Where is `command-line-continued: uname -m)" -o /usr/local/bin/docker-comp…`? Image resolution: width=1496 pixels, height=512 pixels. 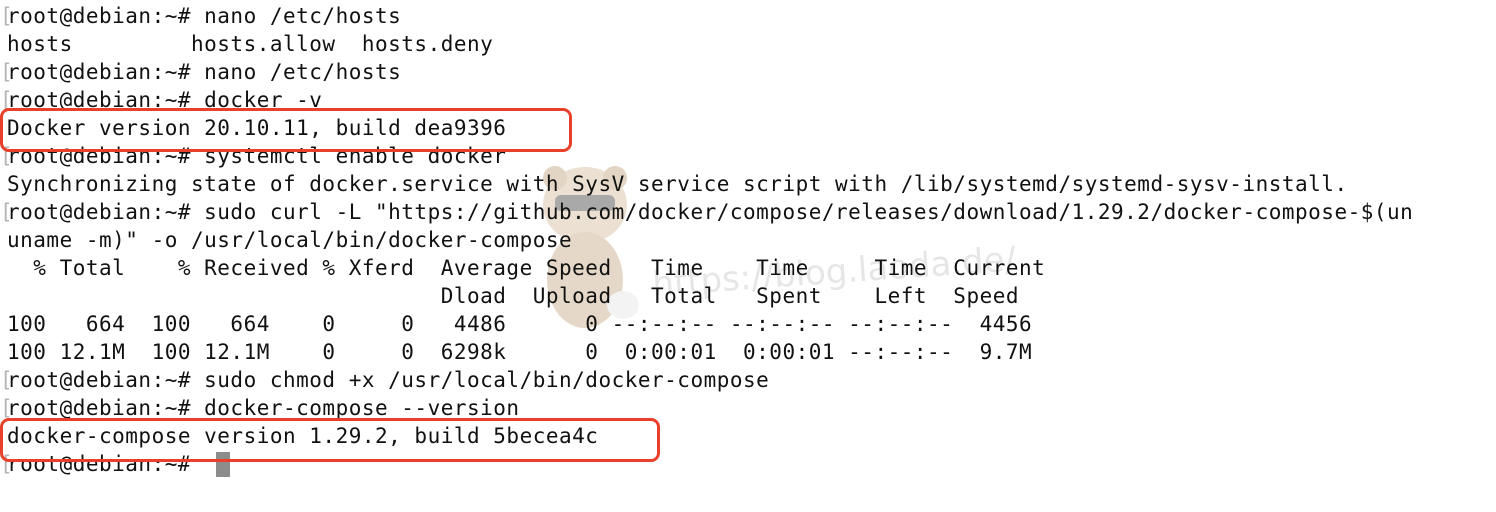
command-line-continued: uname -m)" -o /usr/local/bin/docker-comp… is located at coordinates (290, 240).